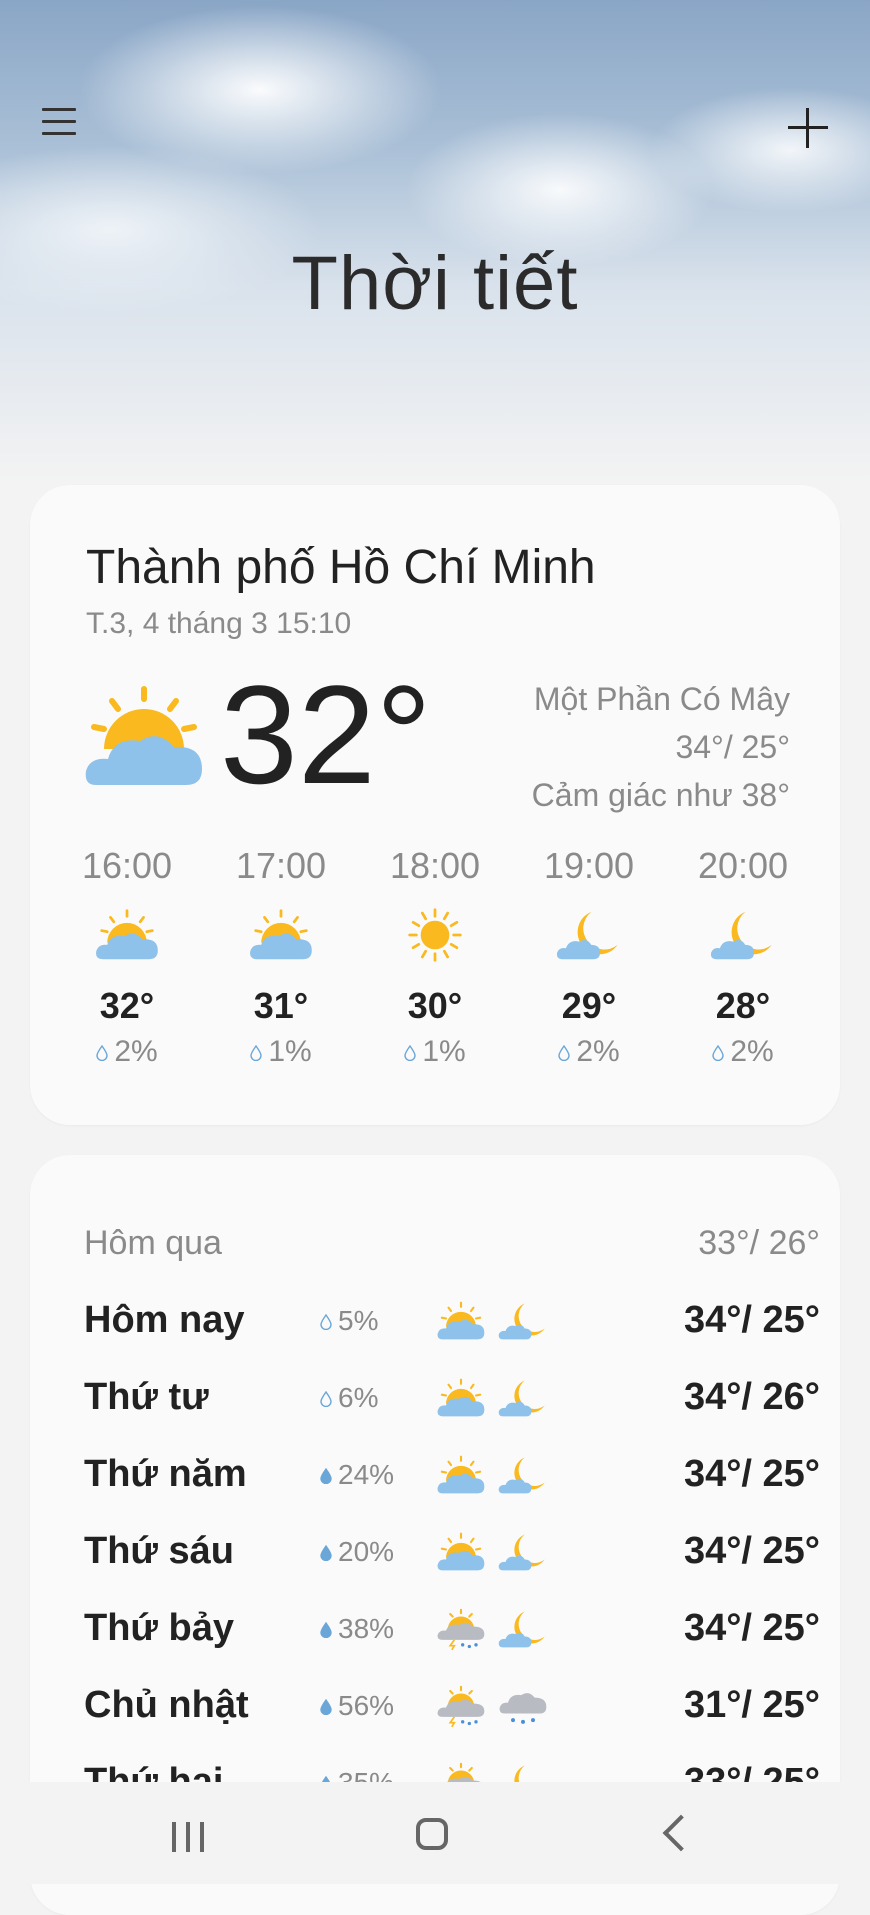  I want to click on day-name: Chủ nhật, so click(166, 1705).